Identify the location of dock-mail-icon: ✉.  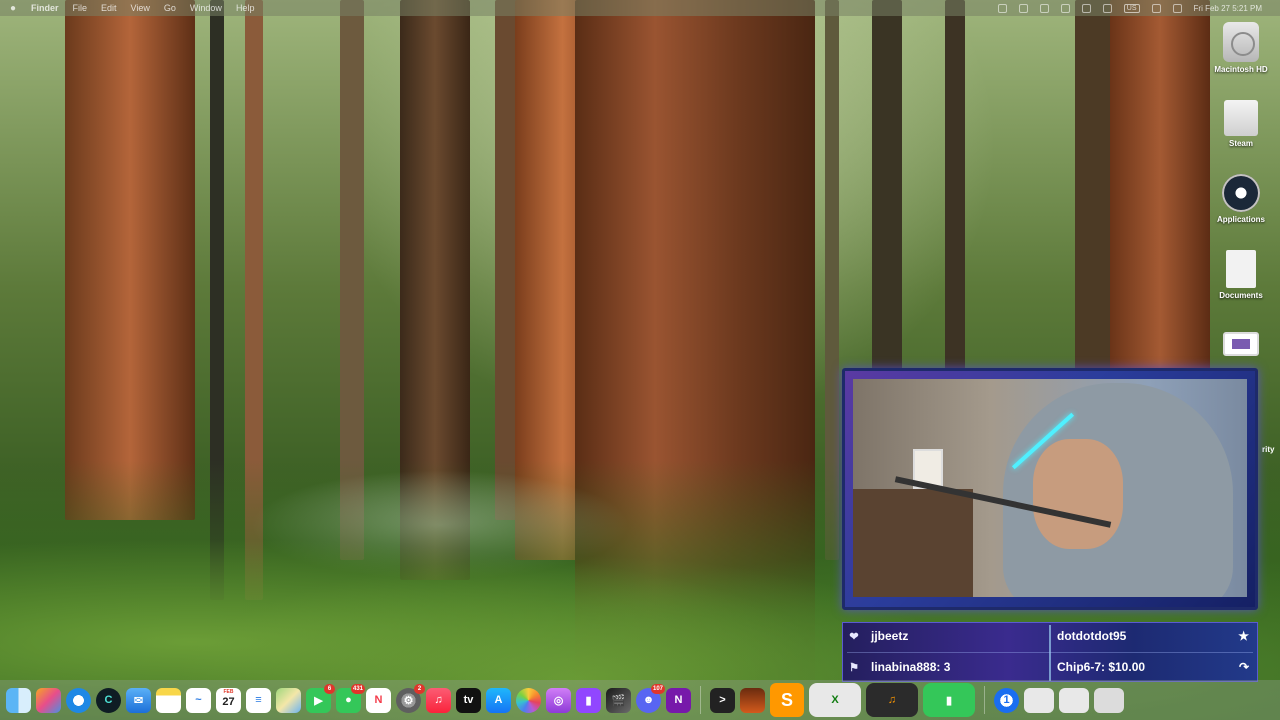
(138, 700).